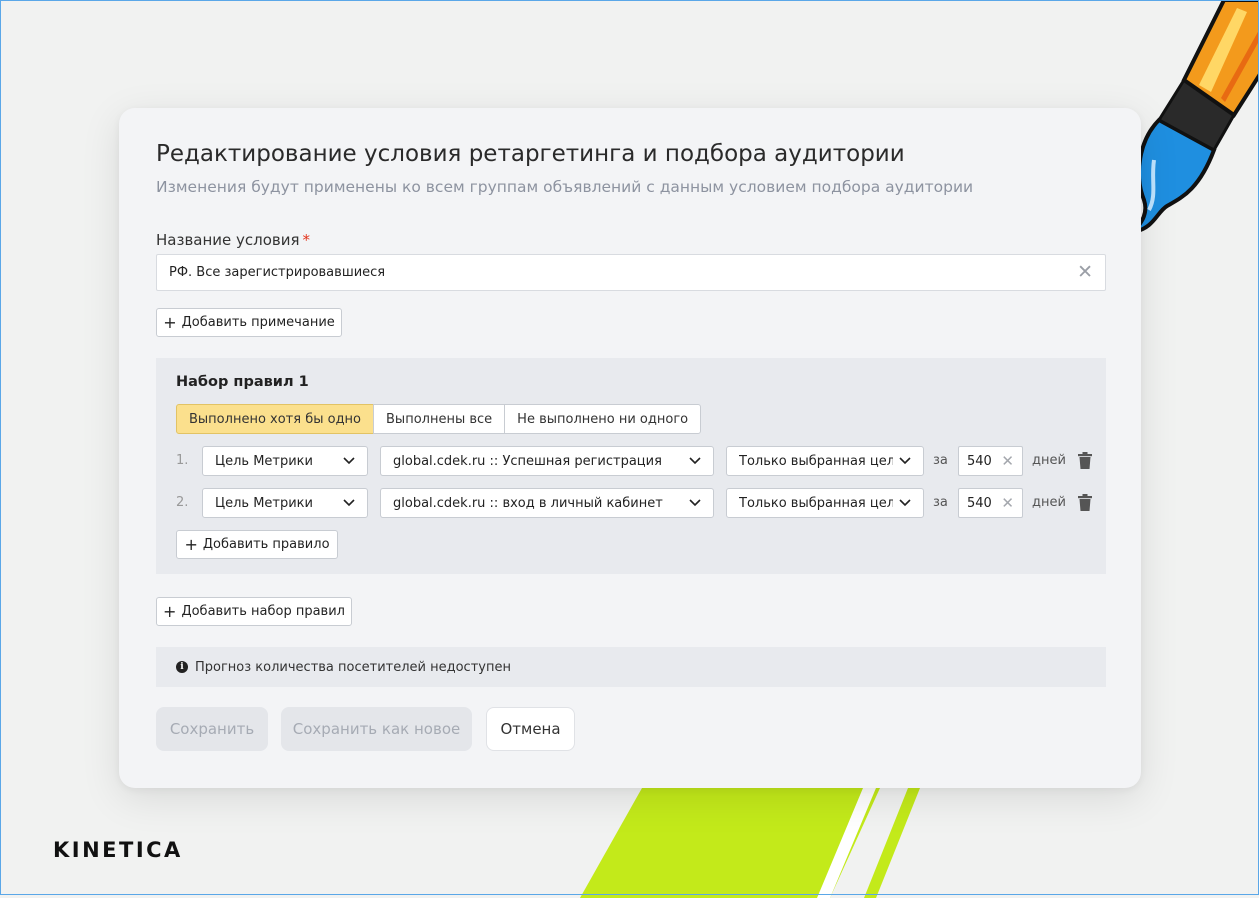  I want to click on add-ruleset-button: + Добавить набор правил, so click(254, 611).